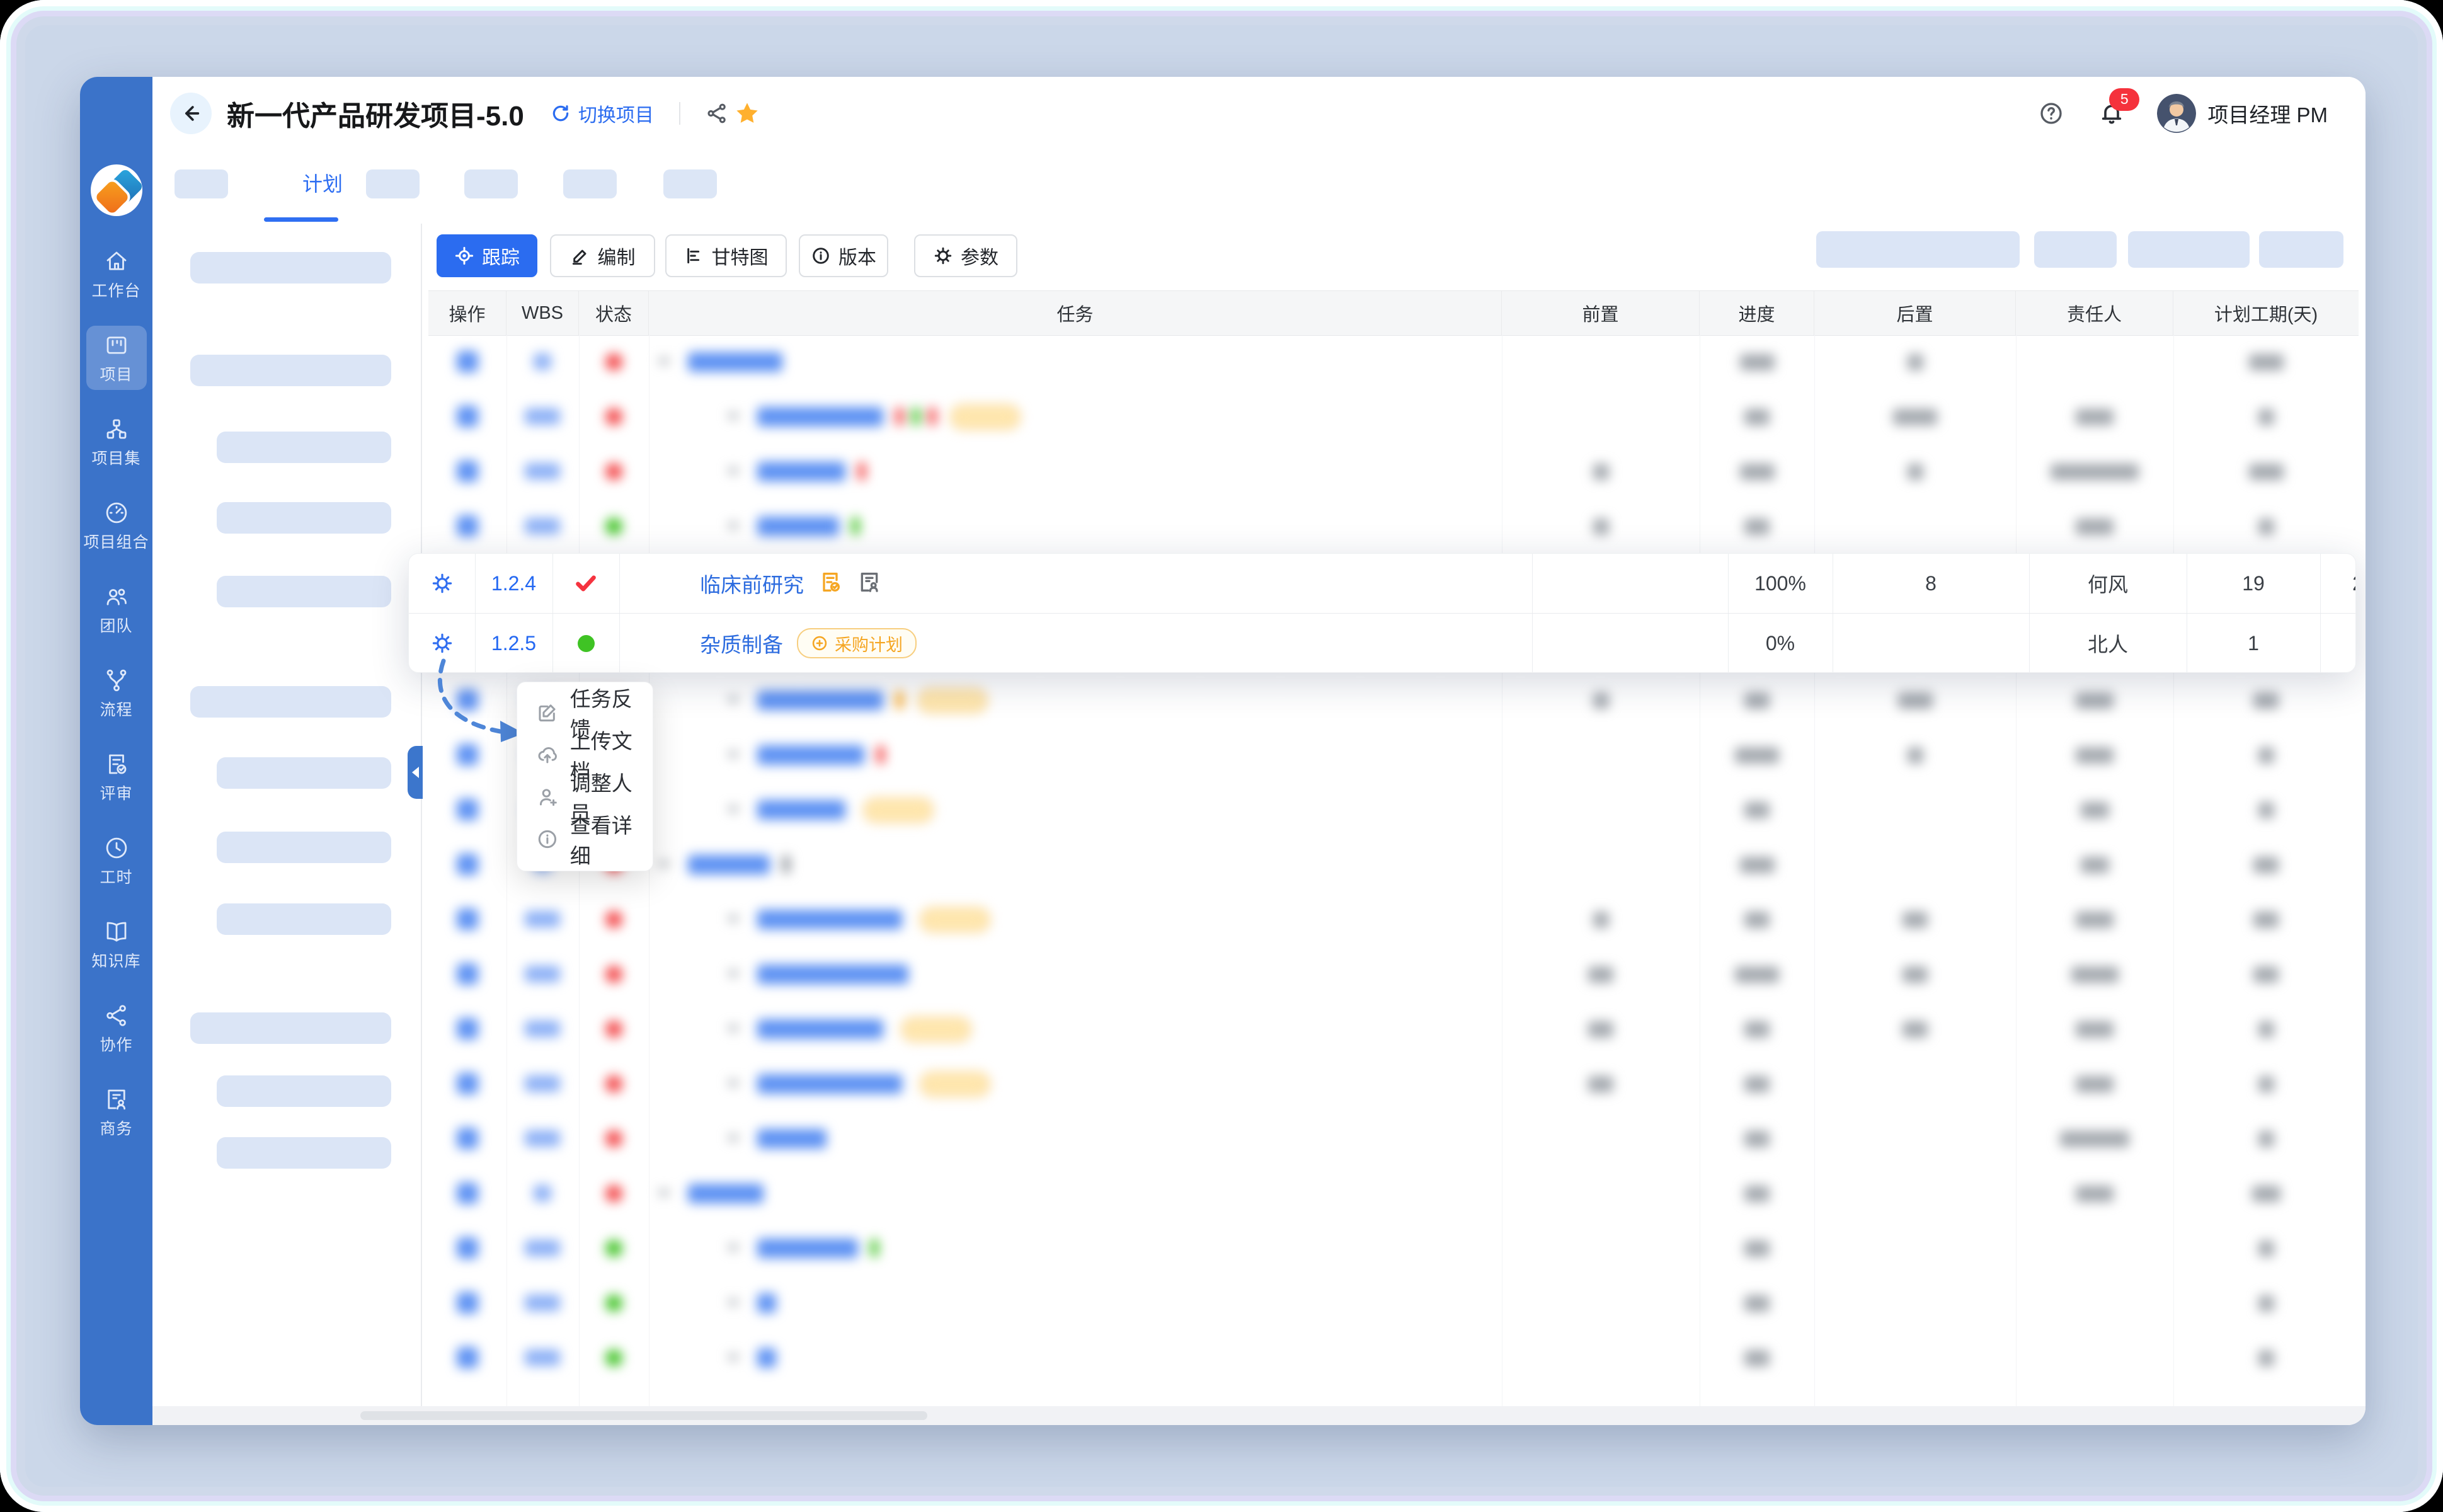  What do you see at coordinates (542, 313) in the screenshot?
I see `column-header-wbs: WBS` at bounding box center [542, 313].